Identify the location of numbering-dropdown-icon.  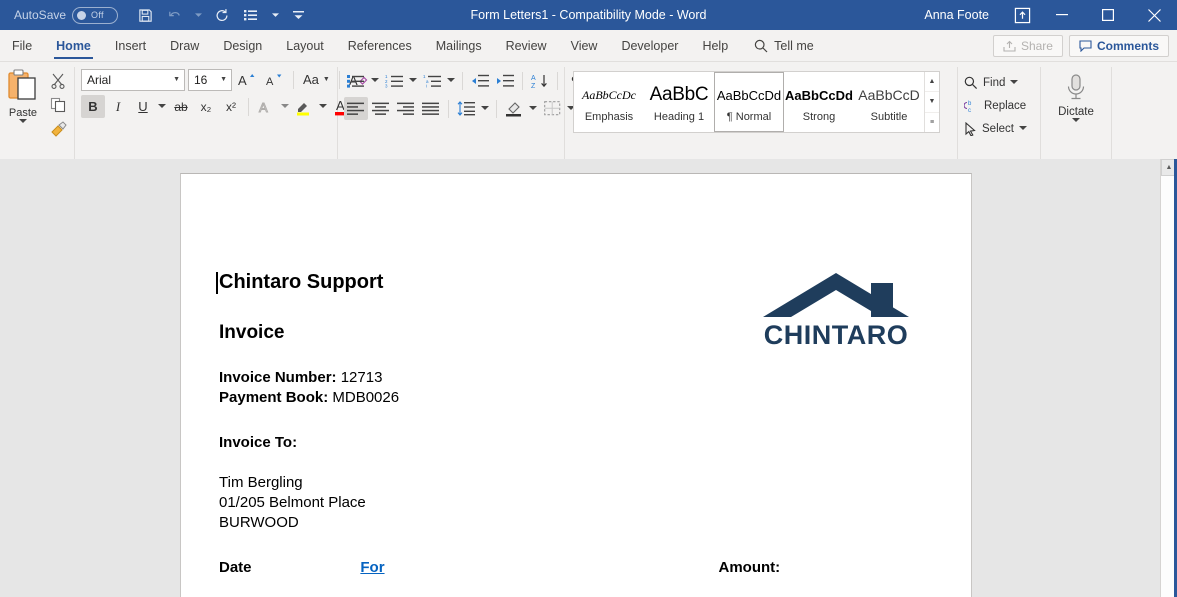
(413, 80).